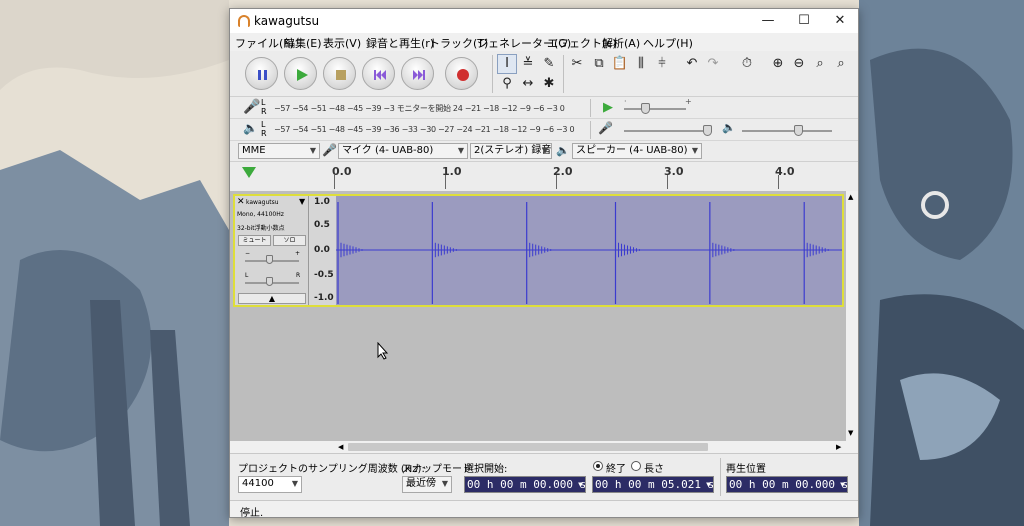 The height and width of the screenshot is (526, 1024). I want to click on zoom-out-icon: ⊖, so click(799, 63).